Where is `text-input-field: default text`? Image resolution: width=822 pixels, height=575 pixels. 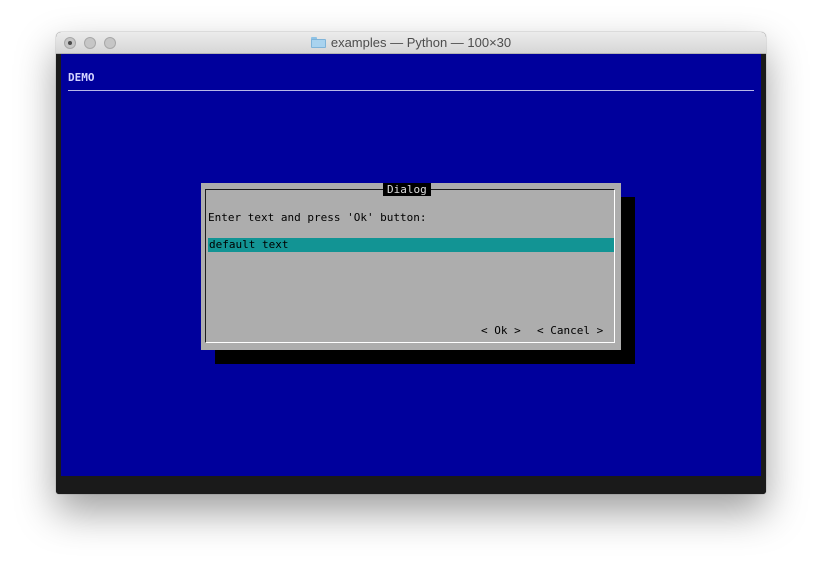
text-input-field: default text is located at coordinates (411, 245).